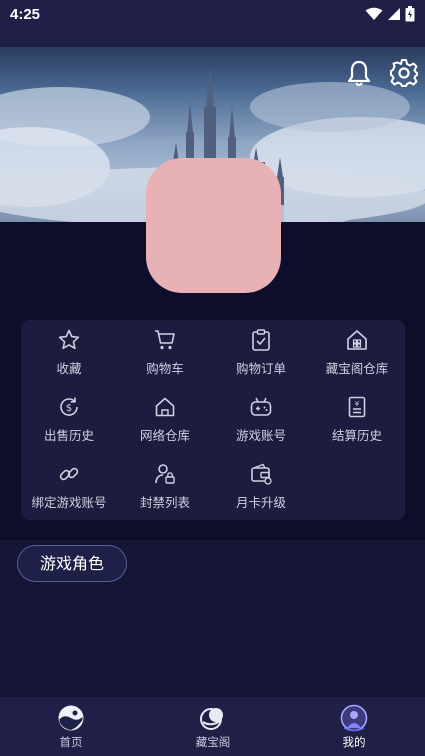  Describe the element at coordinates (211, 719) in the screenshot. I see `treasure-orb-icon` at that location.